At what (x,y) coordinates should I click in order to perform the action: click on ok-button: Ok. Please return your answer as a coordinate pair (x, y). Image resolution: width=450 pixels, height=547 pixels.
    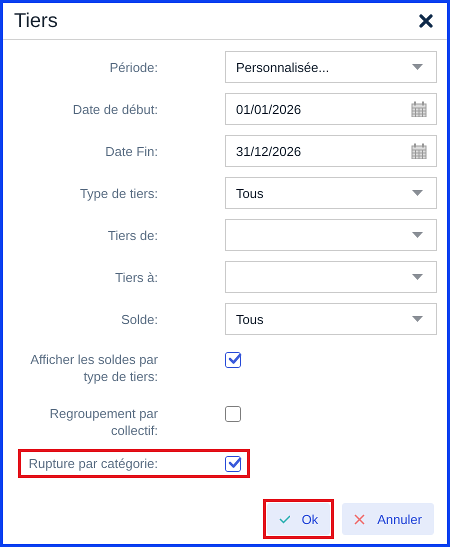
    Looking at the image, I should click on (298, 519).